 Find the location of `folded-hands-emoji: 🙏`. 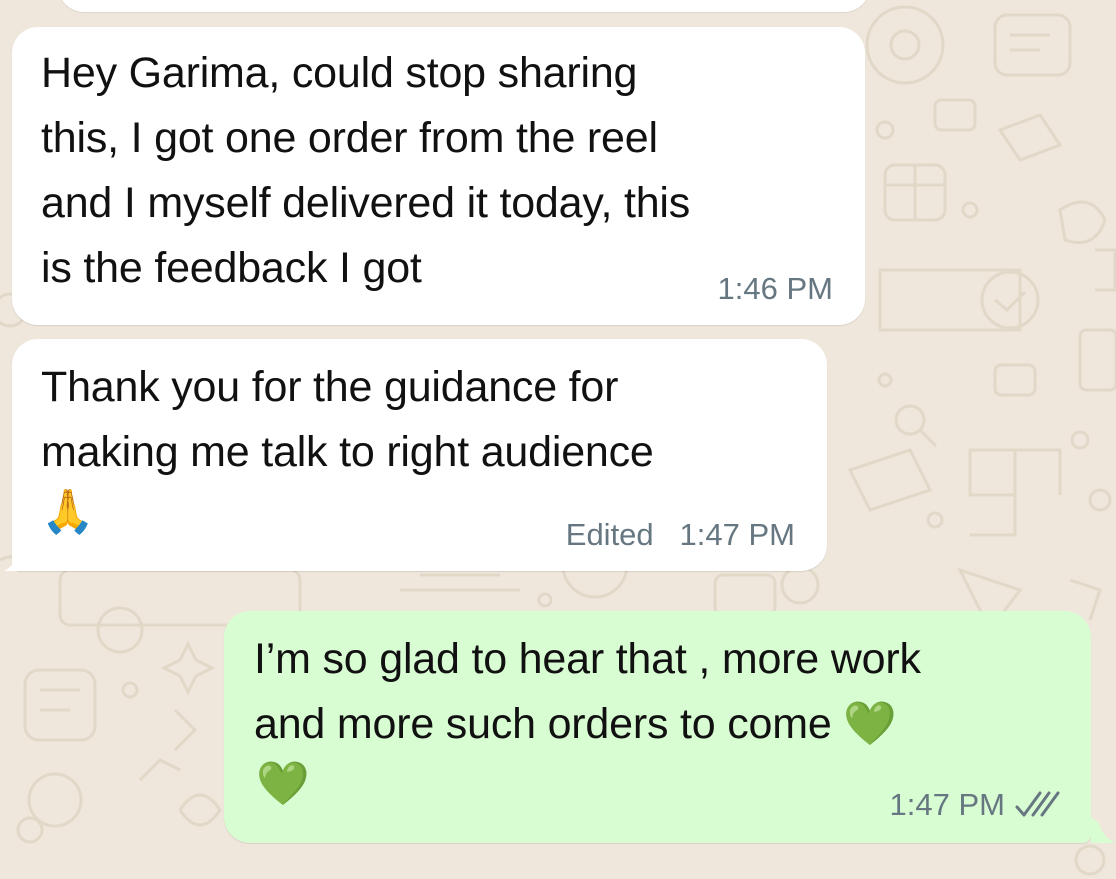

folded-hands-emoji: 🙏 is located at coordinates (68, 512).